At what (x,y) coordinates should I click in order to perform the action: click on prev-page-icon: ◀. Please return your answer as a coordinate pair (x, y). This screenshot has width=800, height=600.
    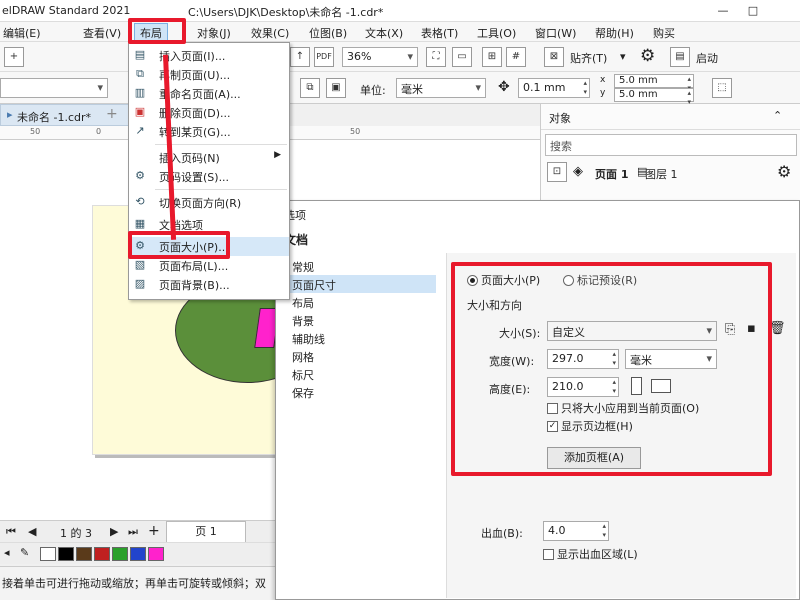
    Looking at the image, I should click on (32, 531).